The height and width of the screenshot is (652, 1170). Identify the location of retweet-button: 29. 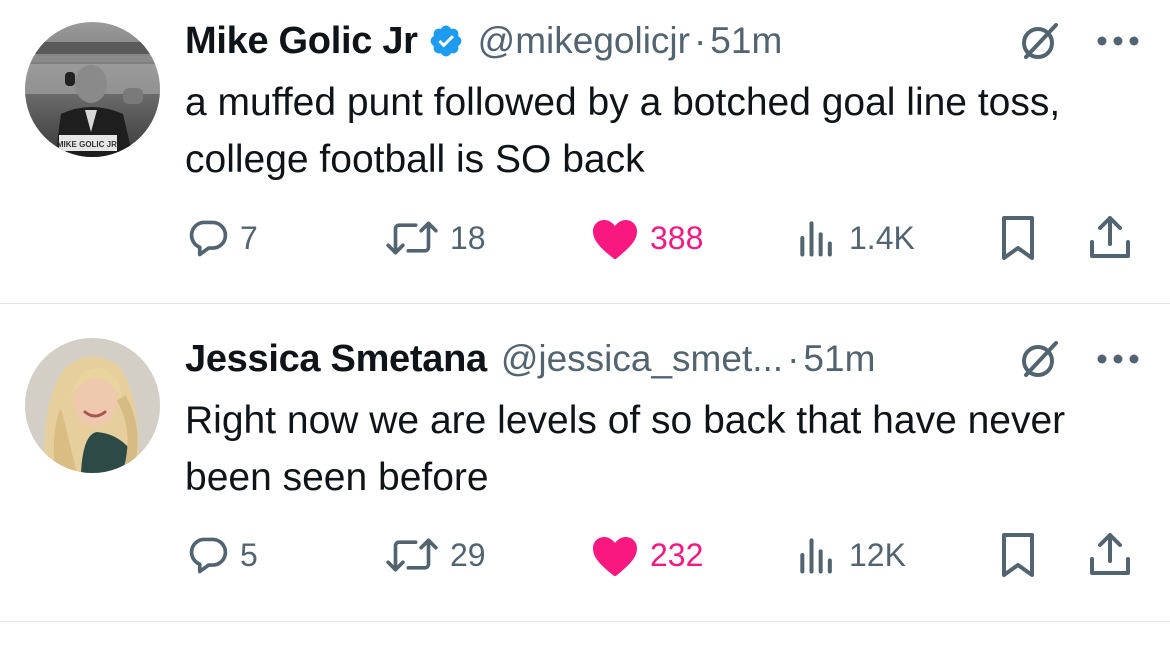
(435, 555).